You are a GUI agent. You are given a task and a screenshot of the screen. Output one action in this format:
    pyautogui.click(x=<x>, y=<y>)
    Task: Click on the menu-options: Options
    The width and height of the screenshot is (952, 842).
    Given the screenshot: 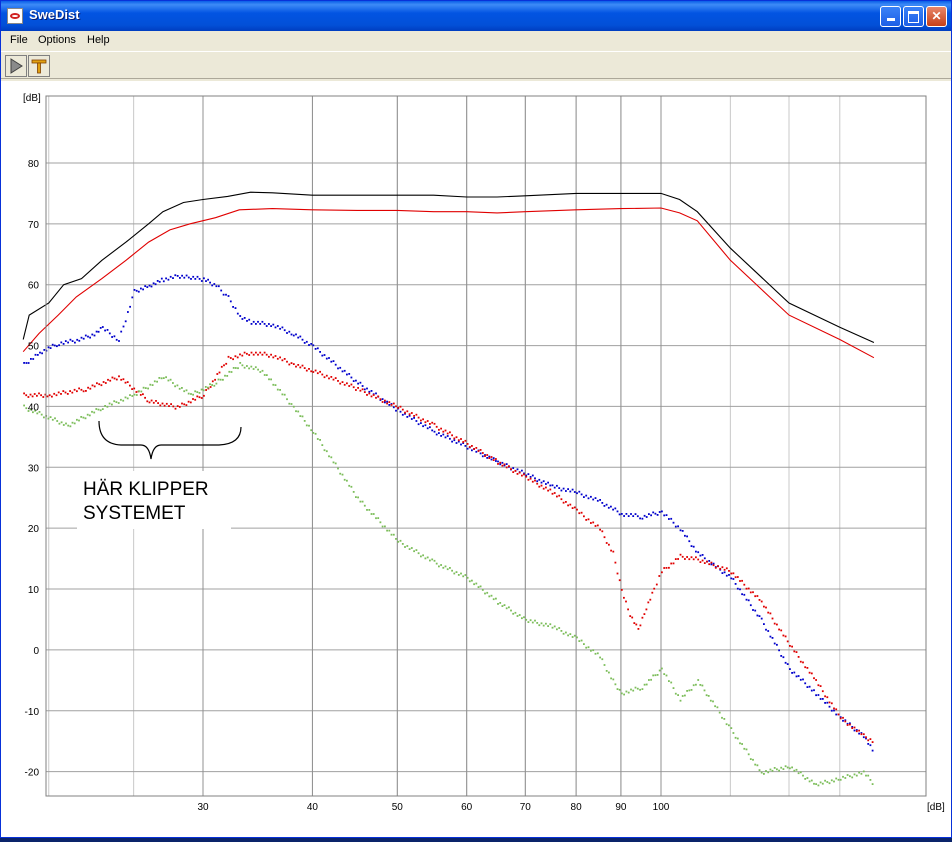 What is the action you would take?
    pyautogui.click(x=57, y=40)
    